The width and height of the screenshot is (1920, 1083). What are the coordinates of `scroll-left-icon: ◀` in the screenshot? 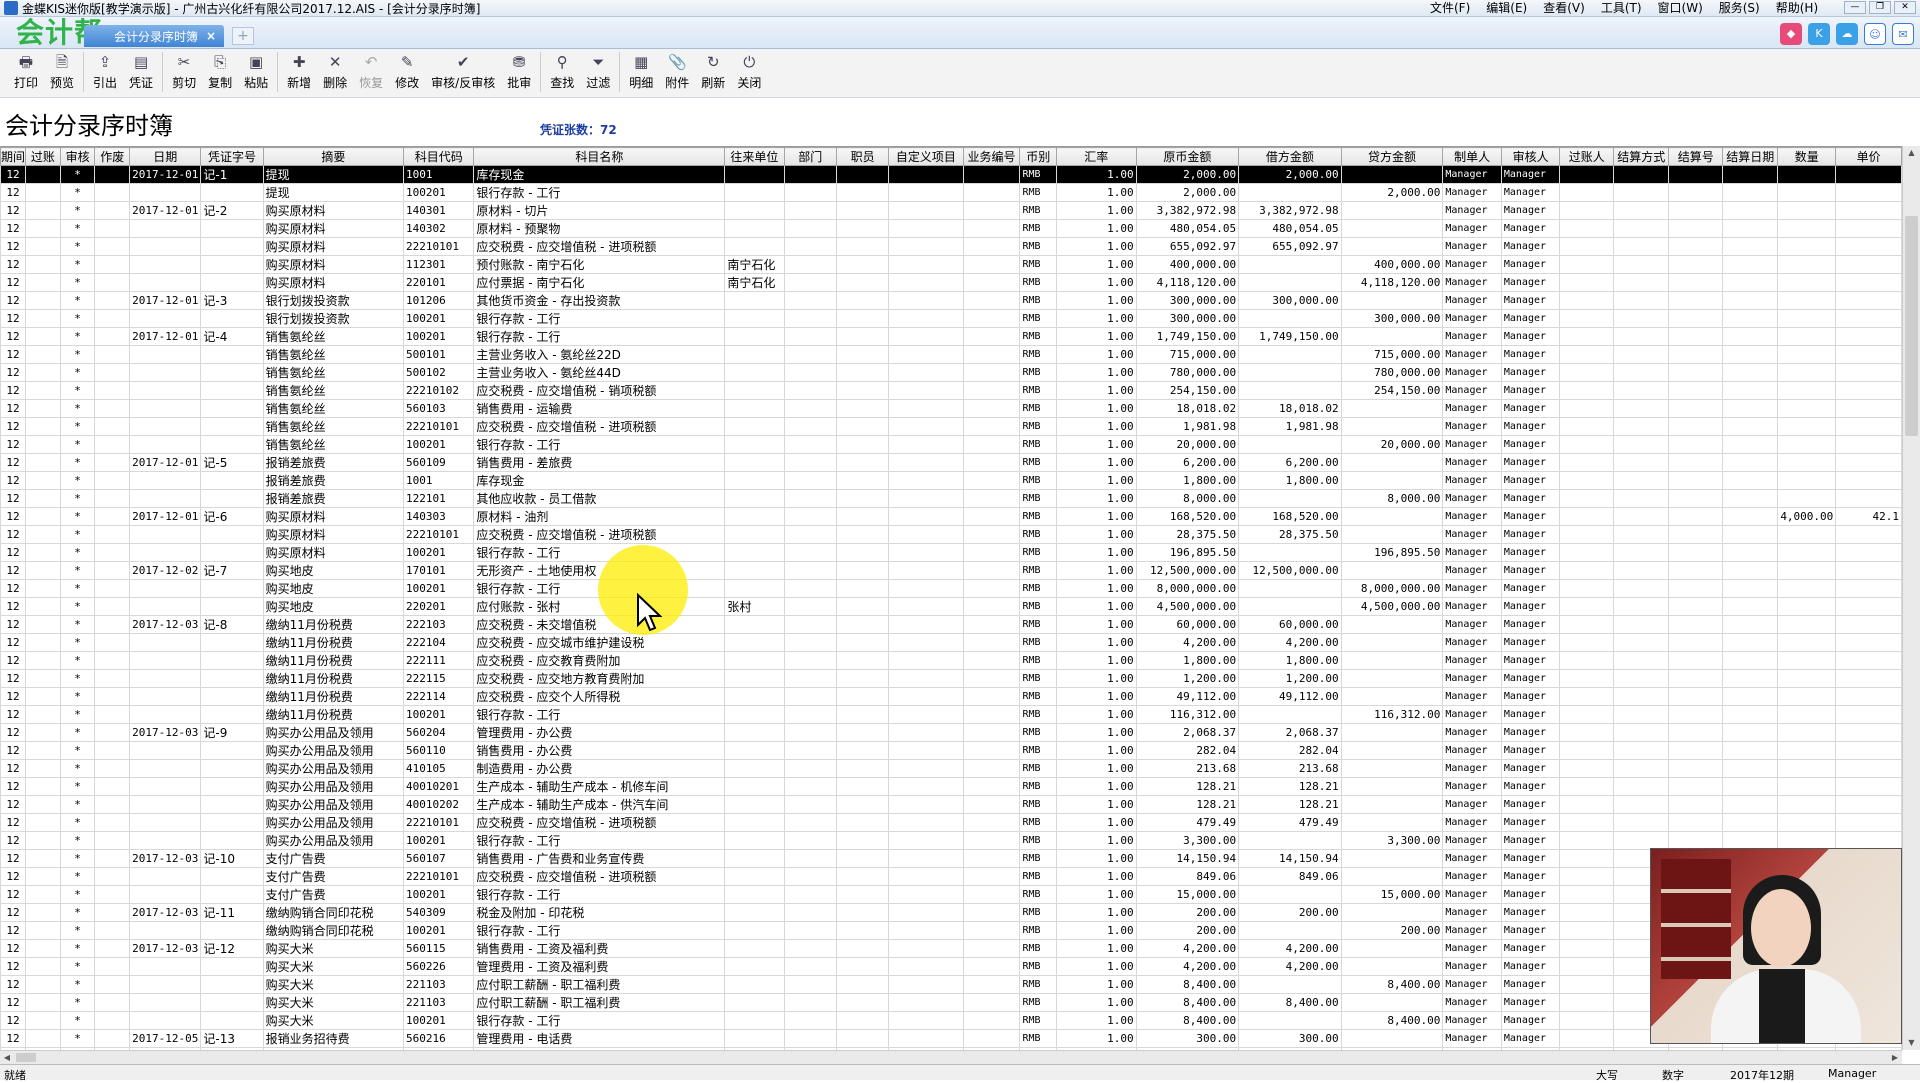 It's located at (7, 1058).